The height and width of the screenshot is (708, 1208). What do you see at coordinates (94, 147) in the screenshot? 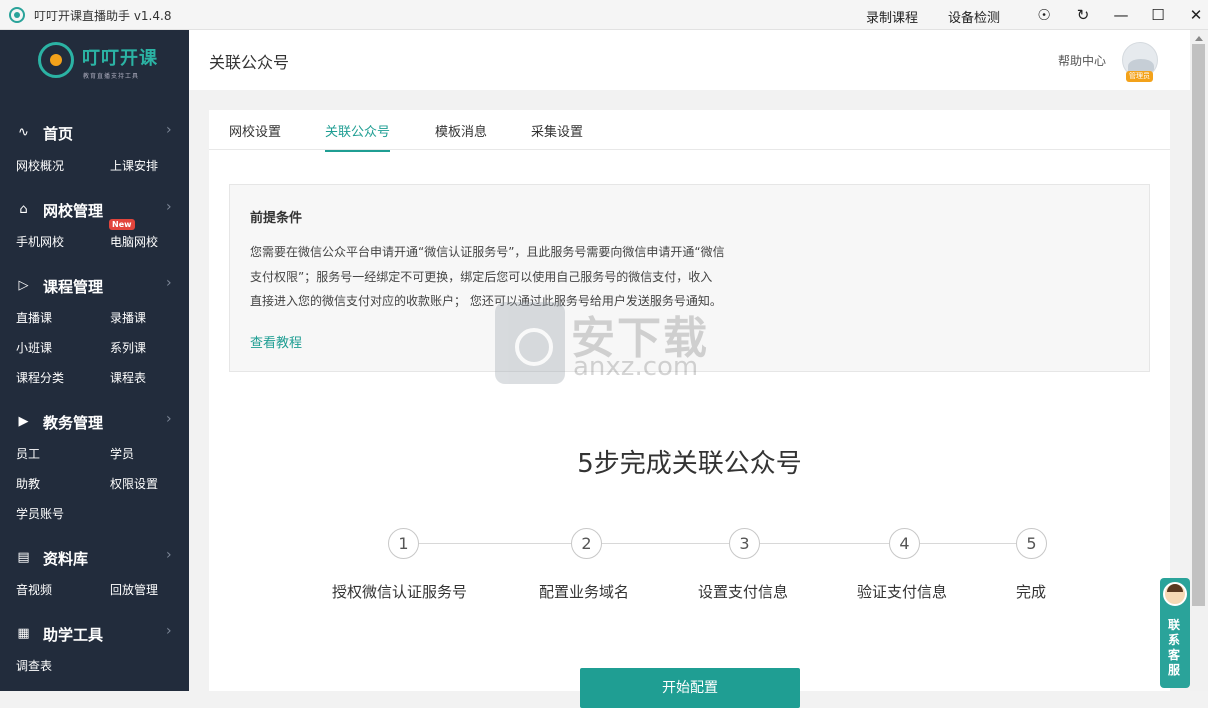
I see `nav-group-home: ∿ 首页 › 网校概况 上课安排` at bounding box center [94, 147].